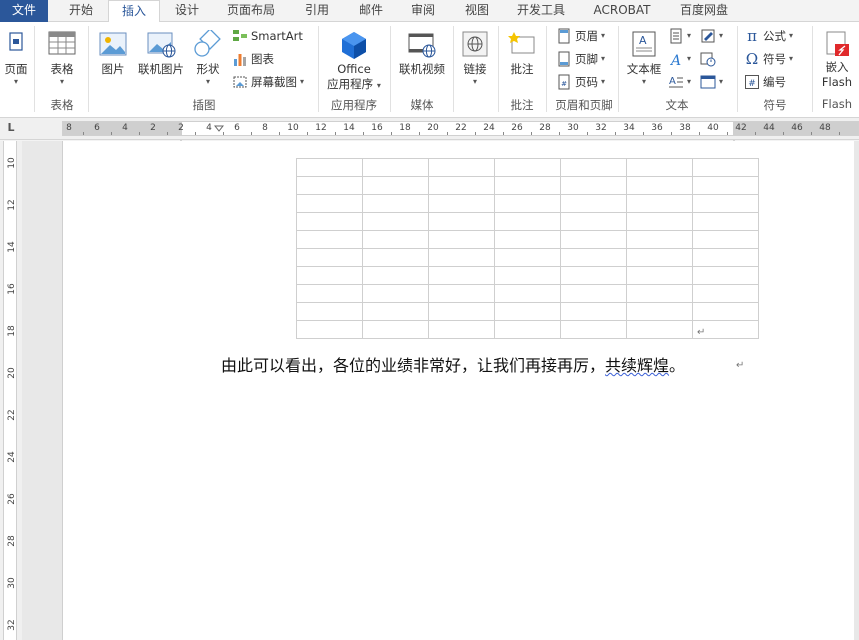 The height and width of the screenshot is (640, 859). I want to click on spelling-error-text: 共续辉煌, so click(637, 365).